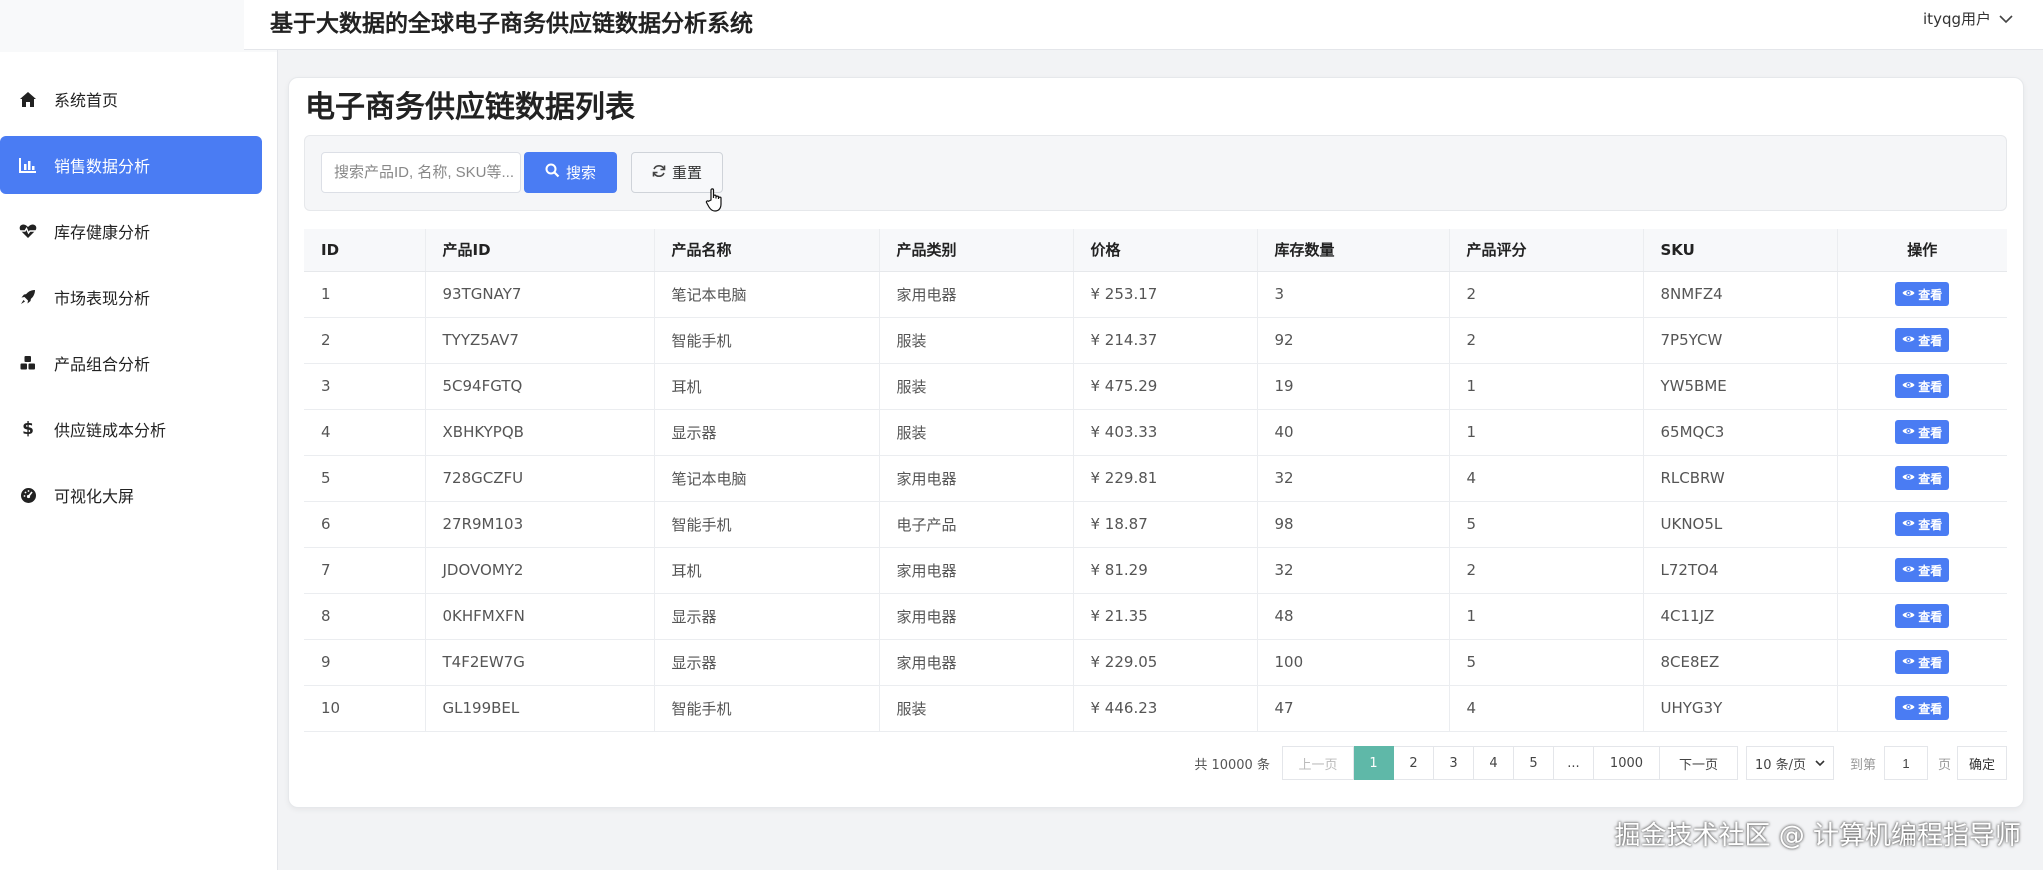  Describe the element at coordinates (86, 100) in the screenshot. I see `sidebar-item-label: 系统首页` at that location.